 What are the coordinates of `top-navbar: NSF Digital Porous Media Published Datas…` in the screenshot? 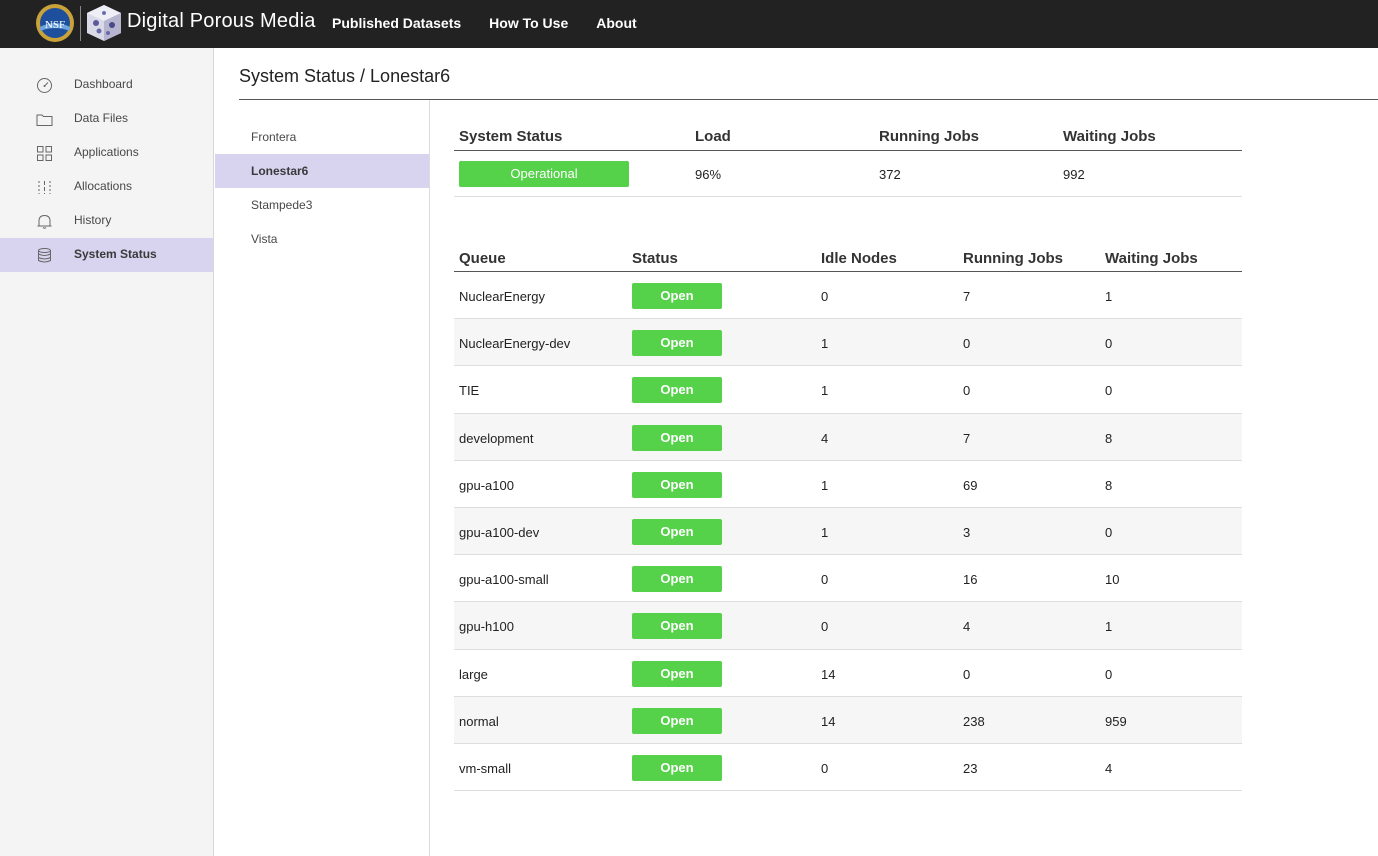 It's located at (689, 24).